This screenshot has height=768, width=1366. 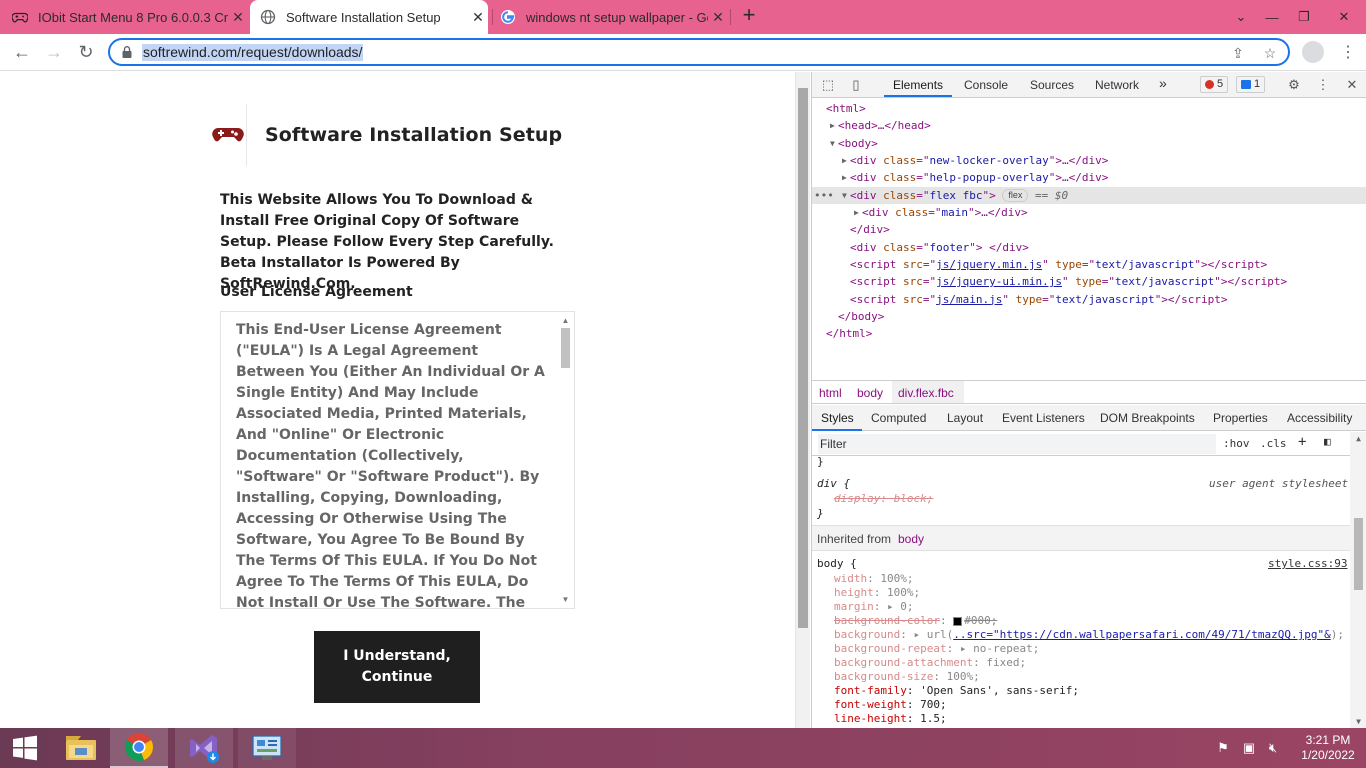 What do you see at coordinates (565, 460) in the screenshot?
I see `eula-scrollbar: ▲ ▼` at bounding box center [565, 460].